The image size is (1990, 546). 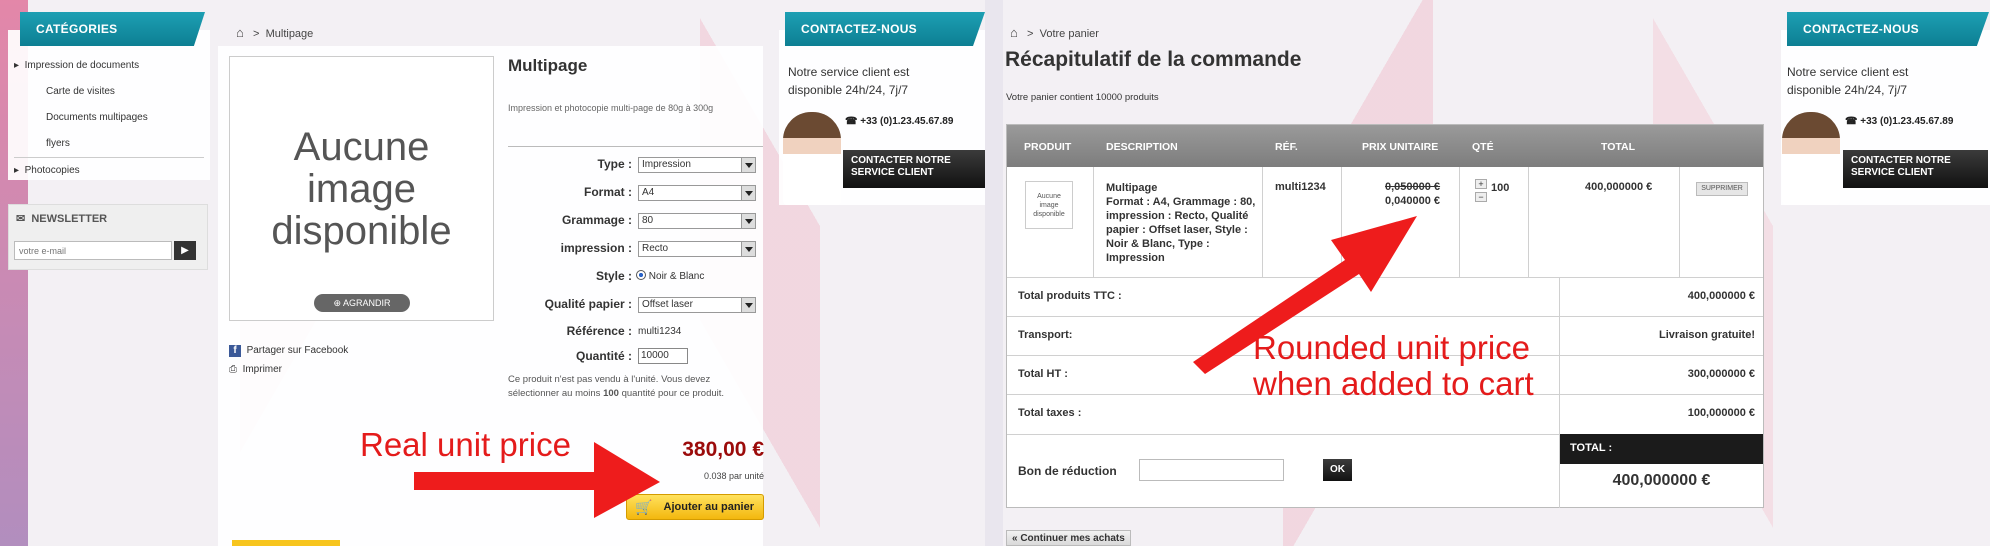 What do you see at coordinates (1070, 296) in the screenshot?
I see `summary-label: Total produits TTC :` at bounding box center [1070, 296].